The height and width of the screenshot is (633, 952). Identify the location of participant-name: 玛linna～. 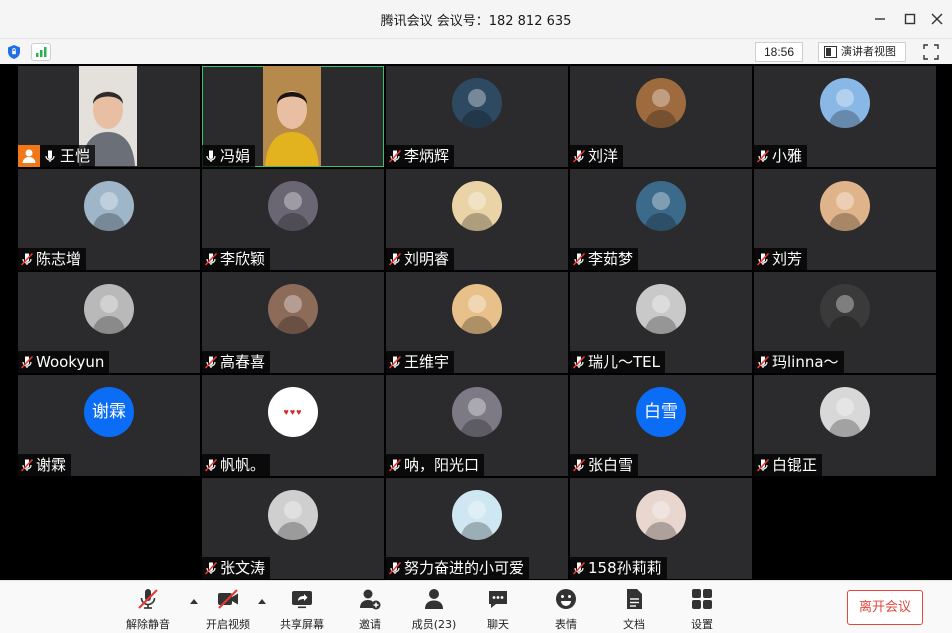
(805, 362).